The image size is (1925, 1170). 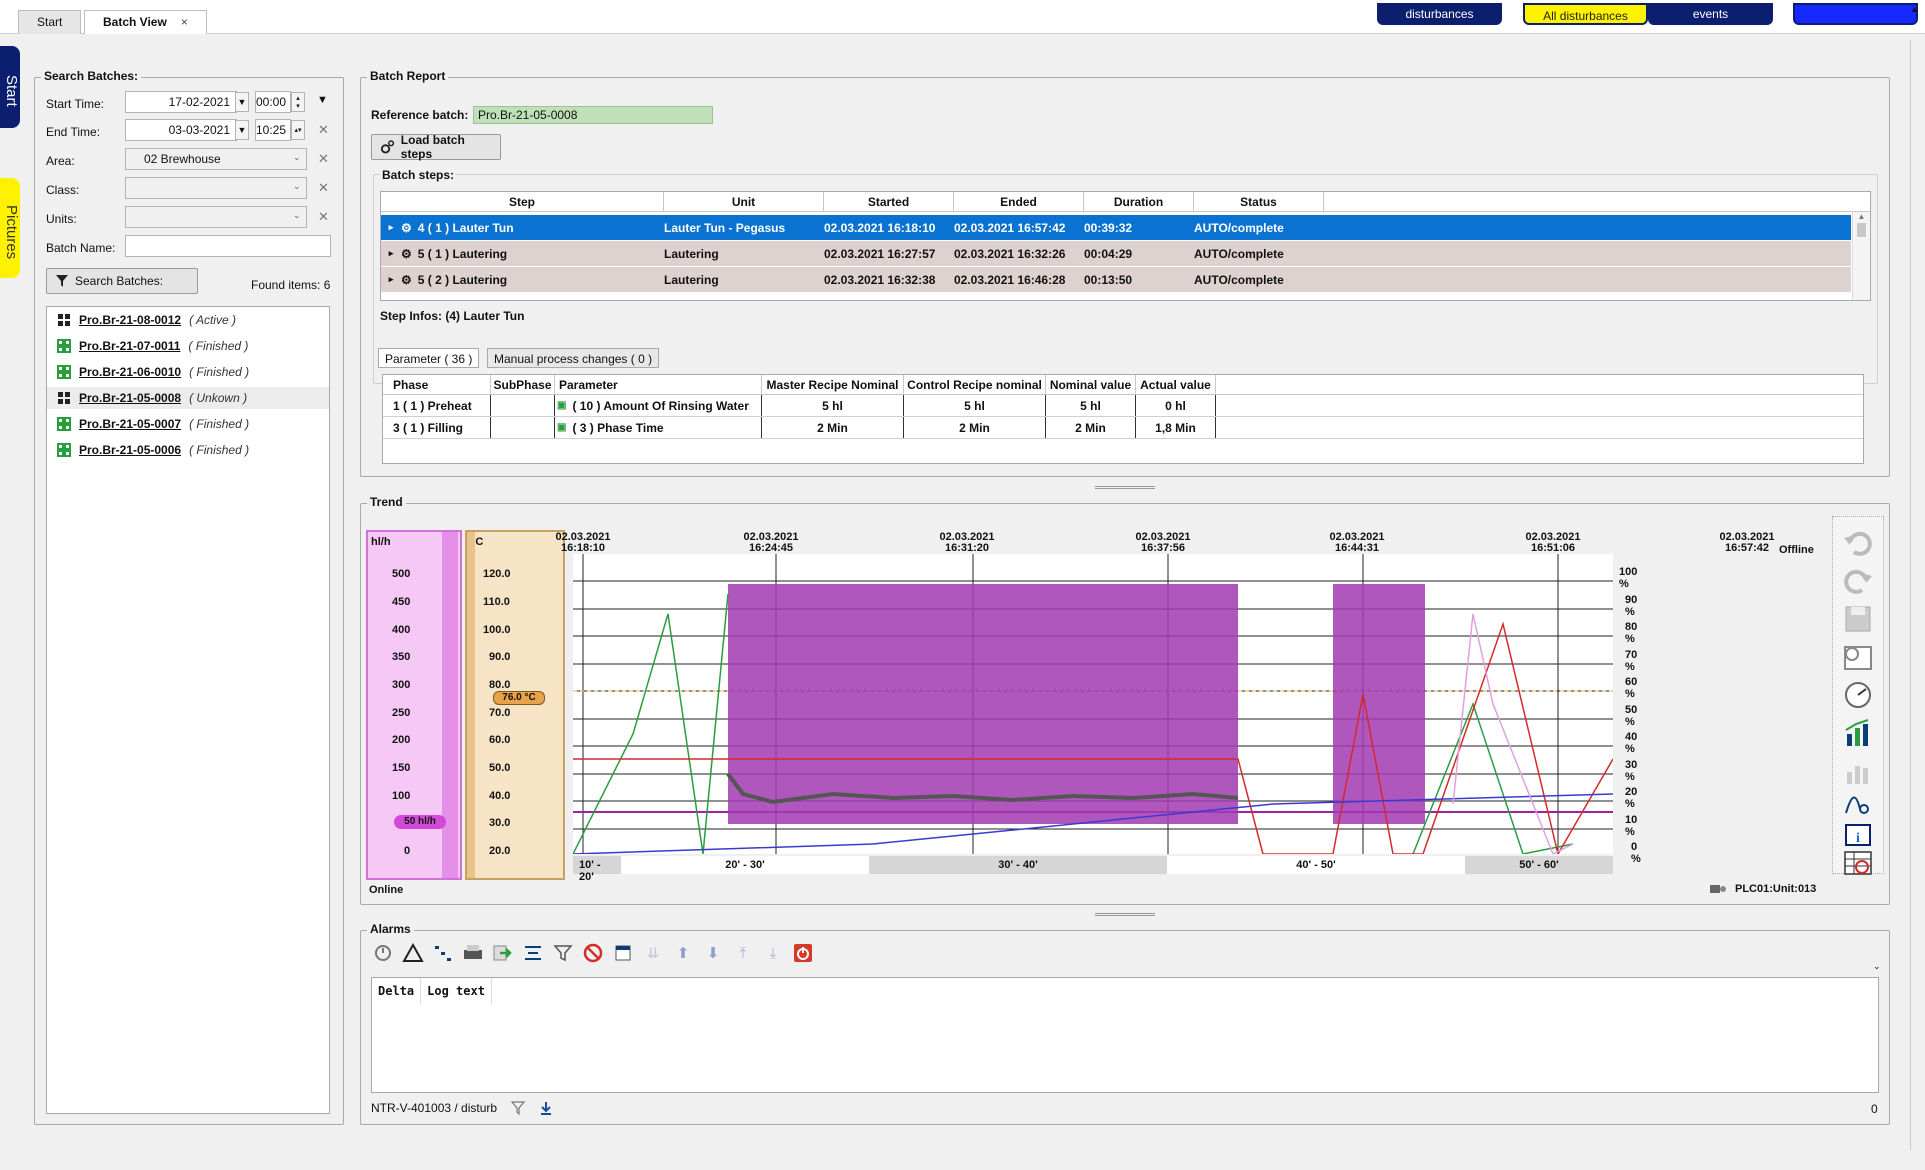 I want to click on document-icon, so click(x=623, y=953).